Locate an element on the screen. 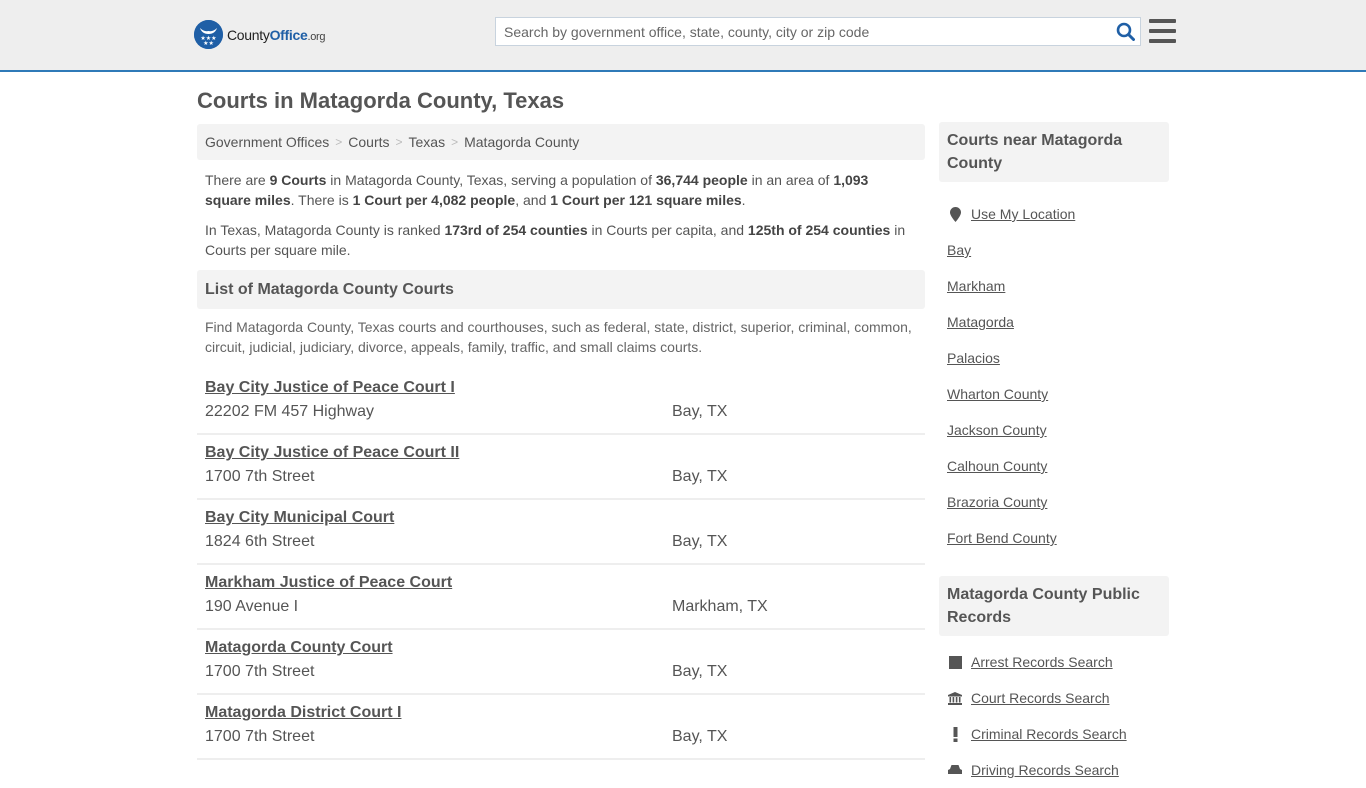 This screenshot has height=788, width=1366. hamburger-menu-icon is located at coordinates (1162, 31).